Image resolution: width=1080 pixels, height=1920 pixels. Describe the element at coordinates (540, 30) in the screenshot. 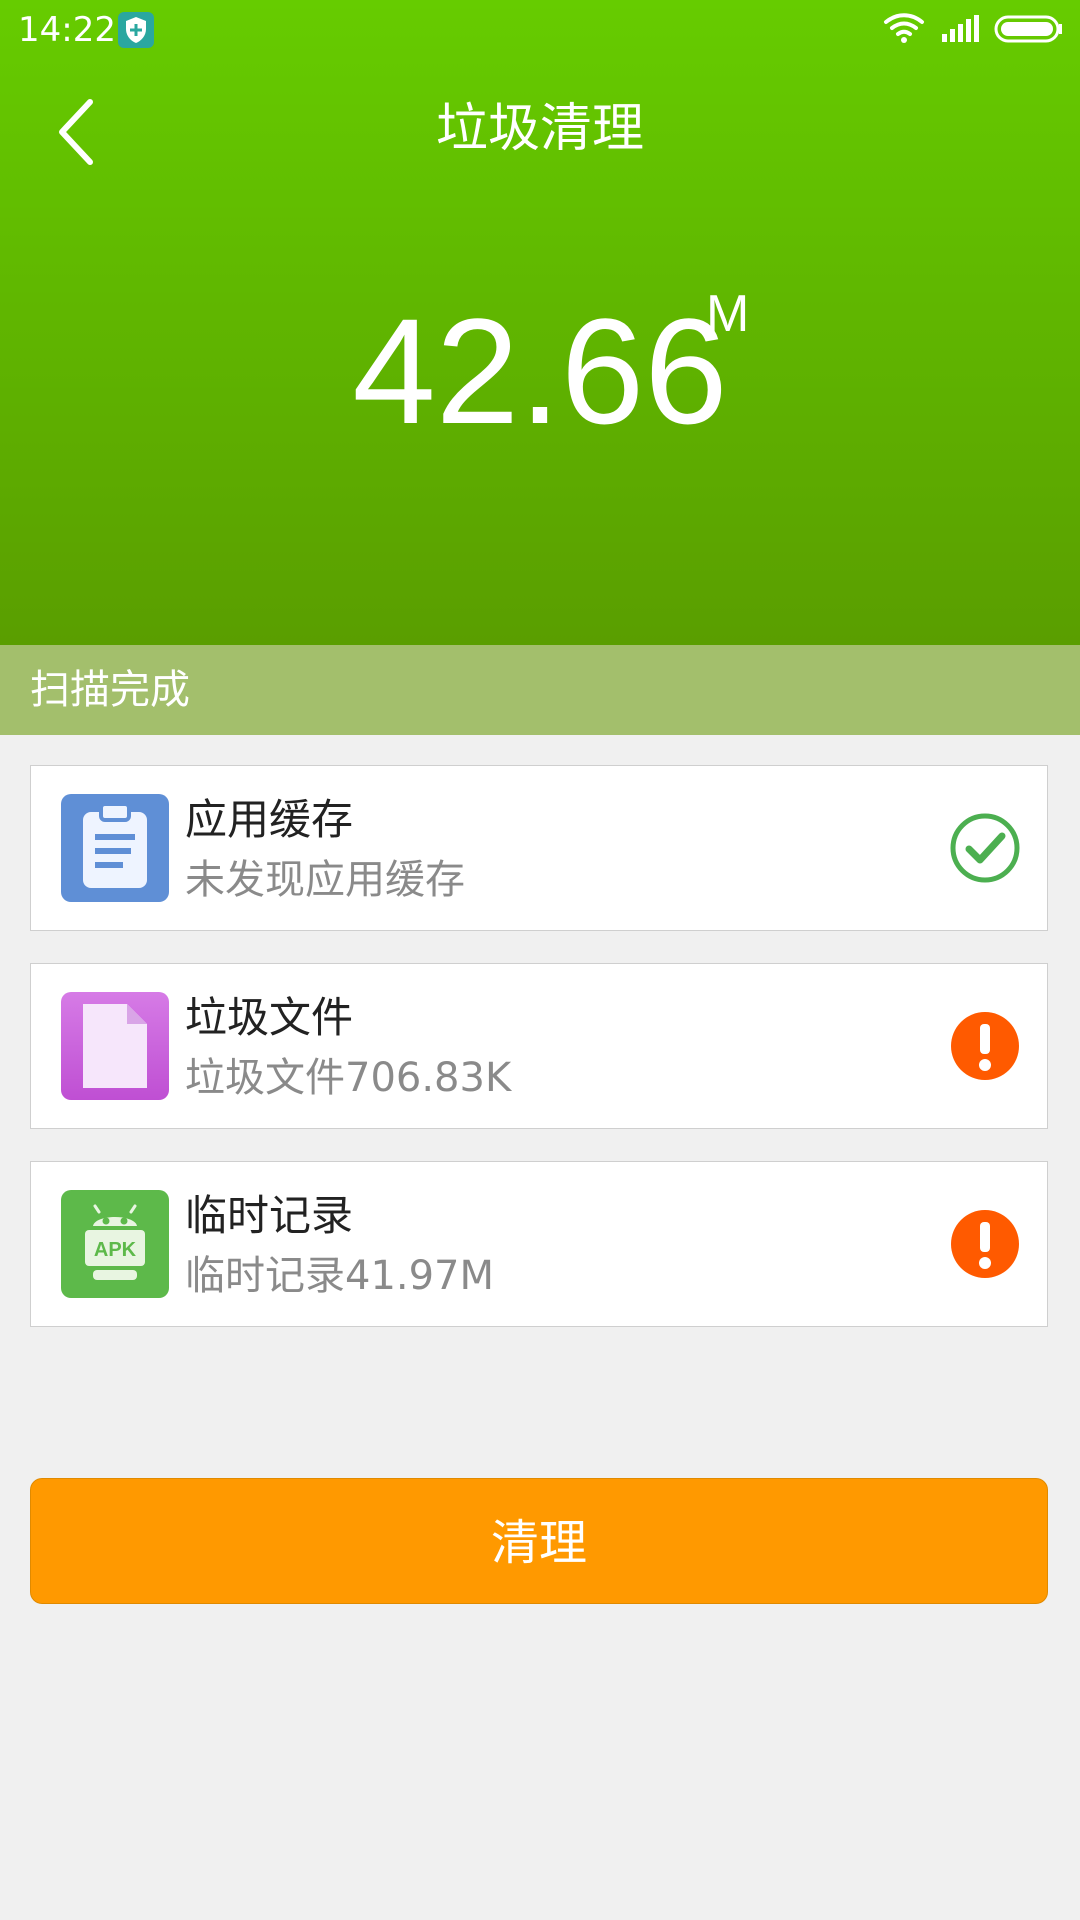

I see `status-bar: 14:22` at that location.